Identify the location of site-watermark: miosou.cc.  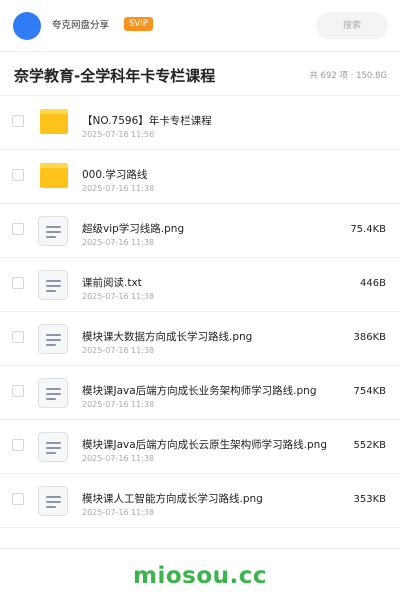
(200, 576).